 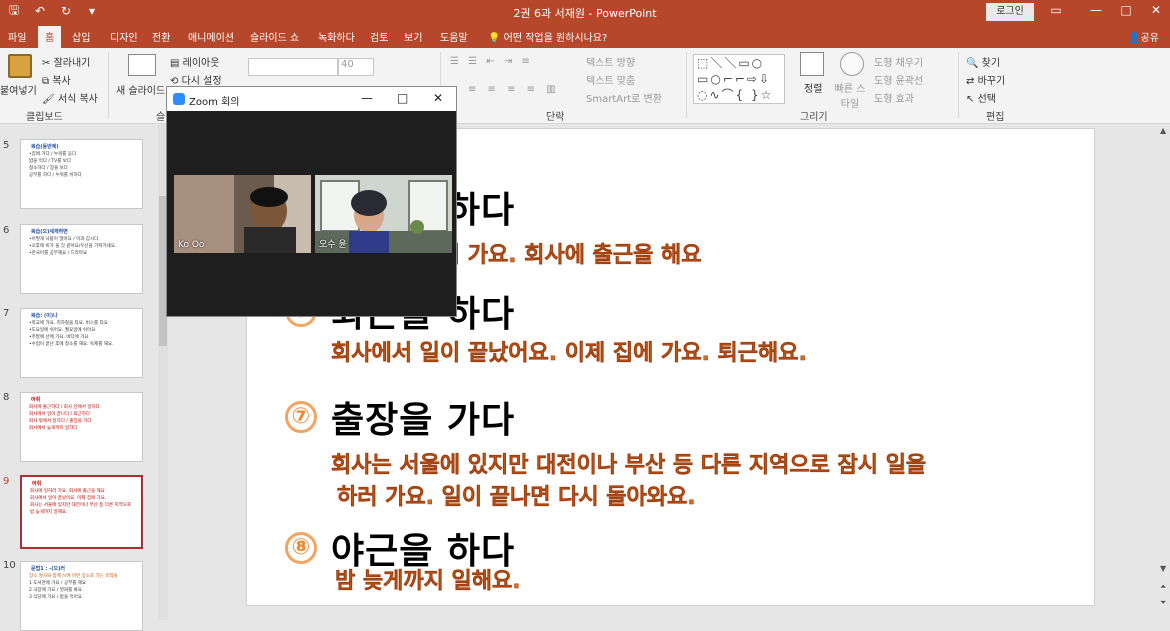 What do you see at coordinates (336, 36) in the screenshot?
I see `tab-record: 녹화하다` at bounding box center [336, 36].